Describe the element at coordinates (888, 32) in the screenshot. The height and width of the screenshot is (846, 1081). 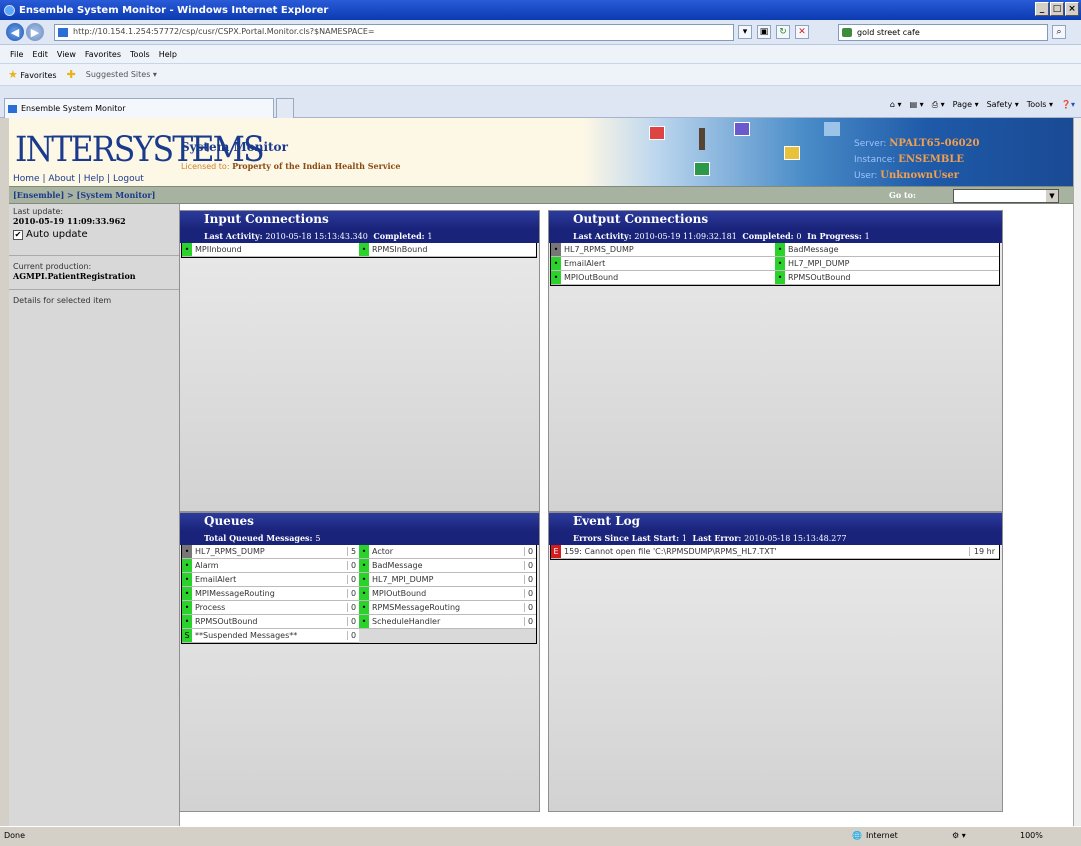
I see `search-value: gold street cafe` at that location.